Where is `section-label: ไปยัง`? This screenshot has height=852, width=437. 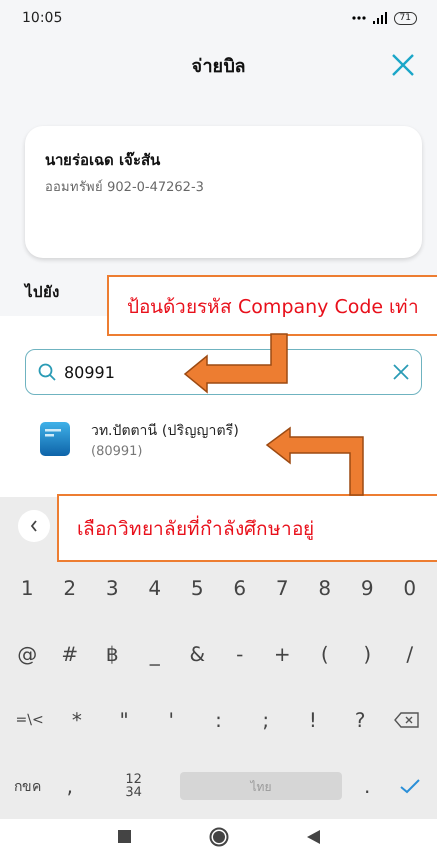
section-label: ไปยัง is located at coordinates (42, 292).